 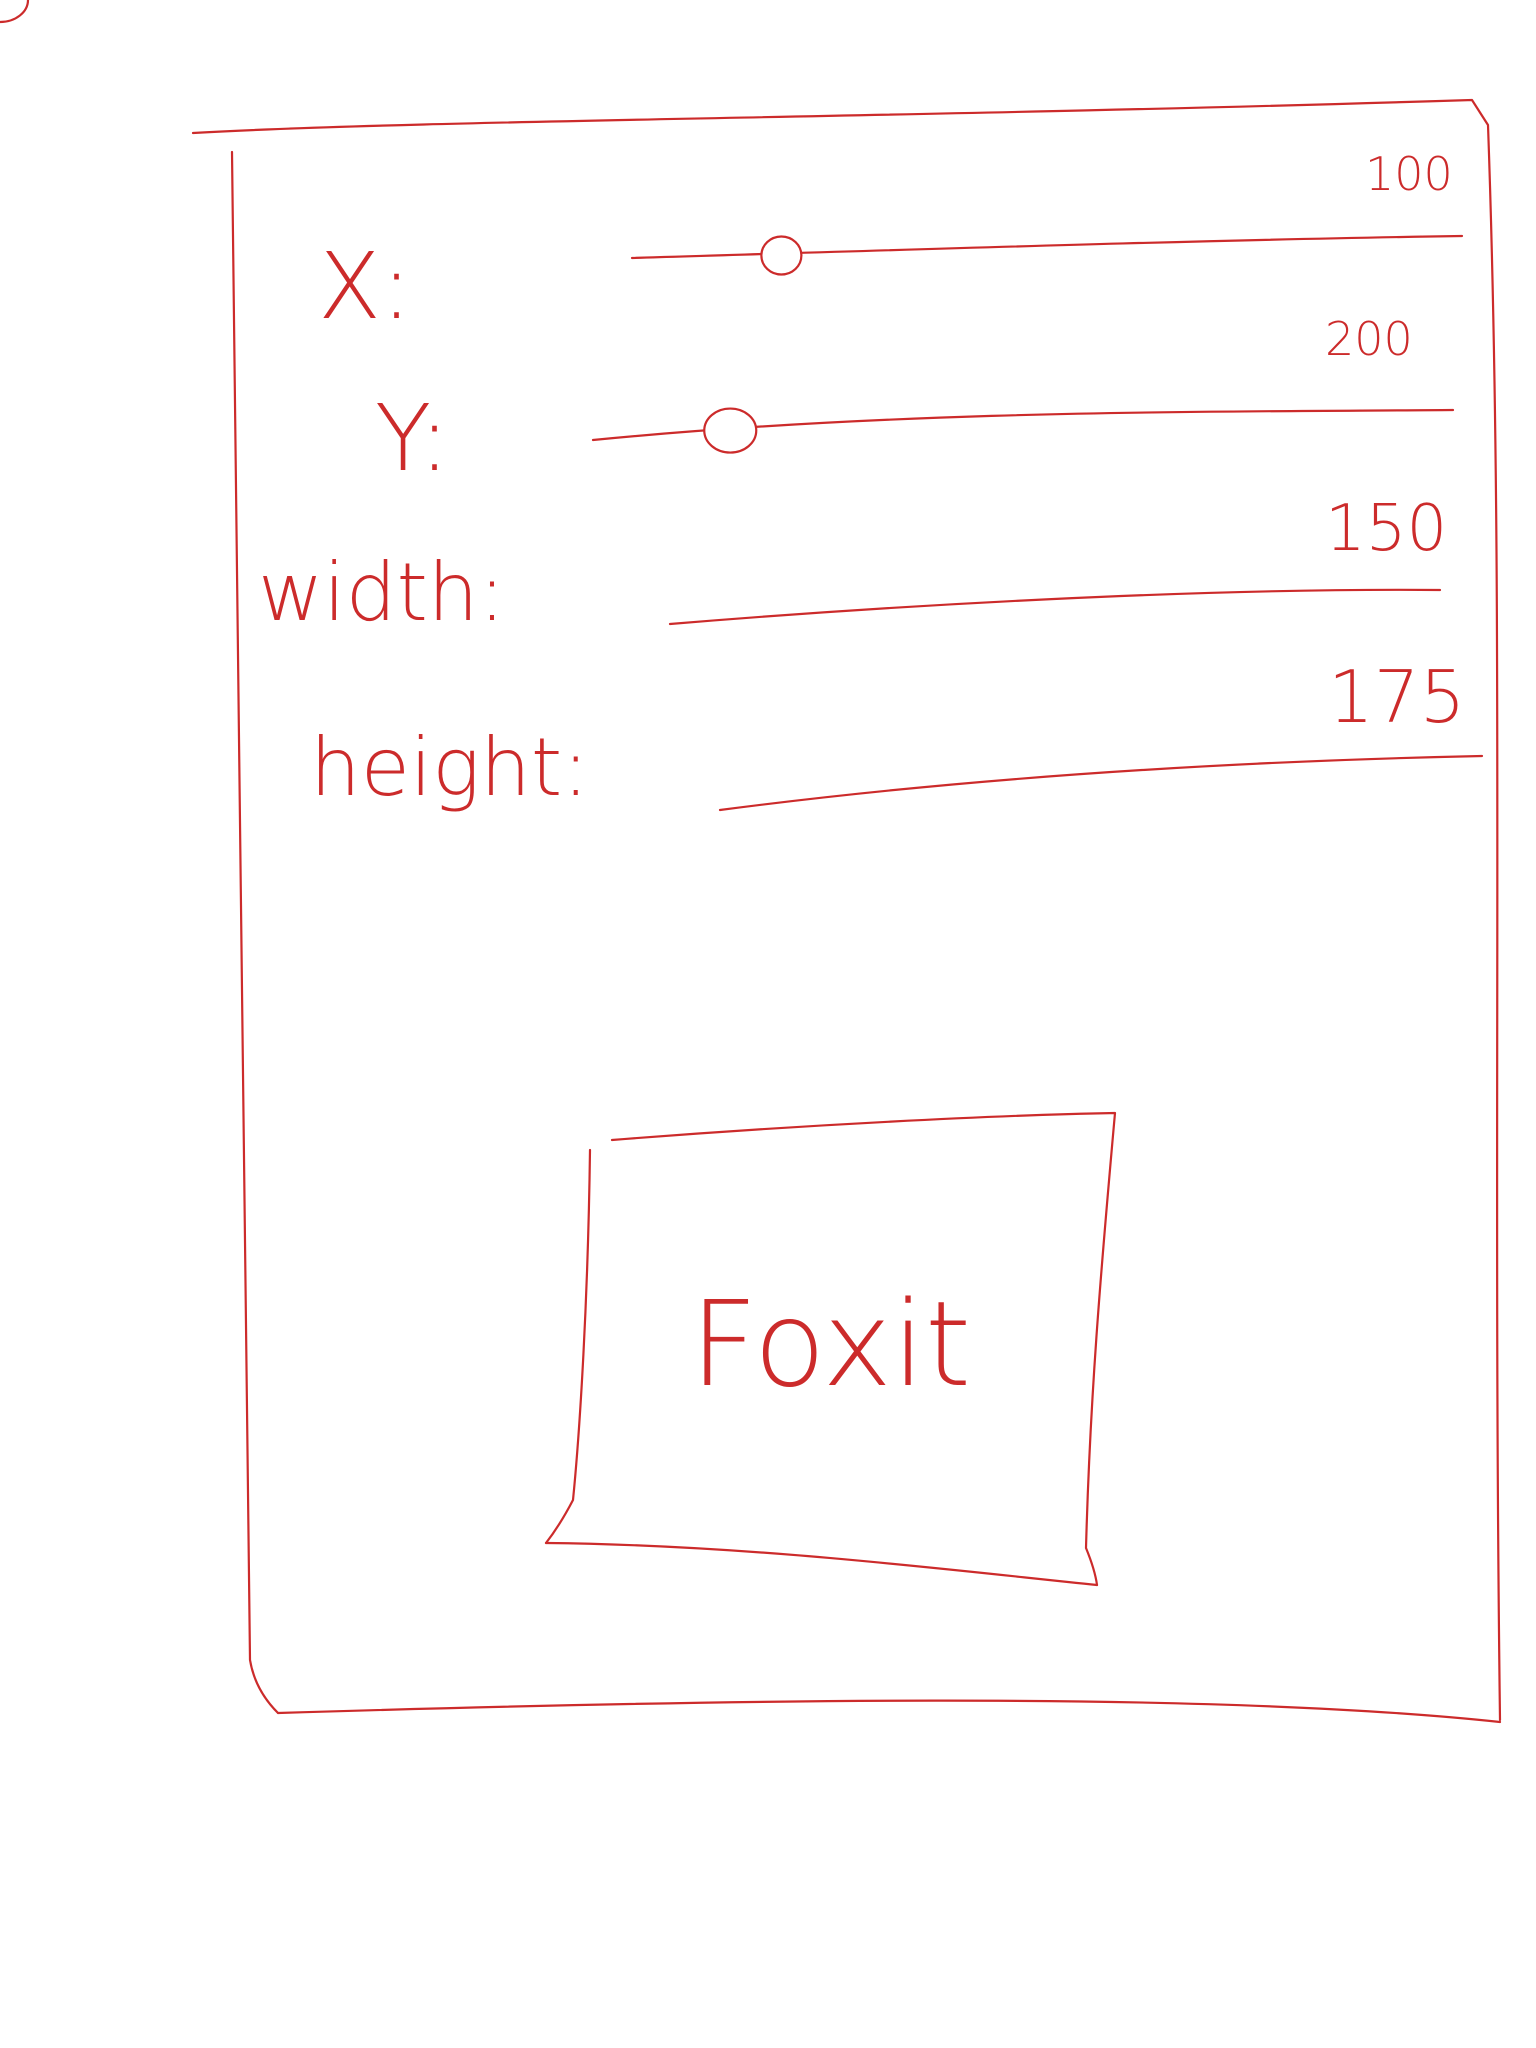 I want to click on slider-x: X: 100, so click(x=891, y=243).